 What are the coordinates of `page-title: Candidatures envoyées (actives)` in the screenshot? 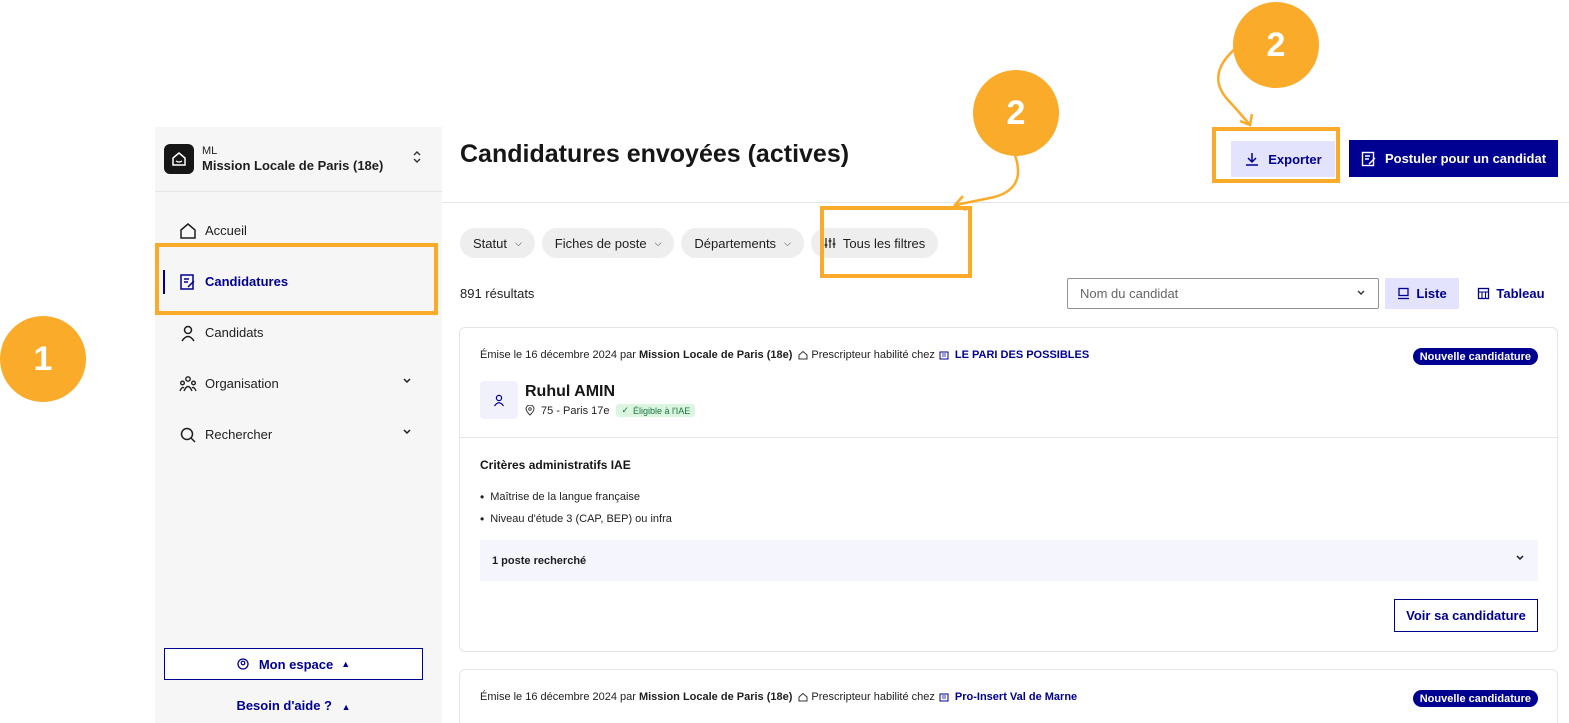 It's located at (655, 154).